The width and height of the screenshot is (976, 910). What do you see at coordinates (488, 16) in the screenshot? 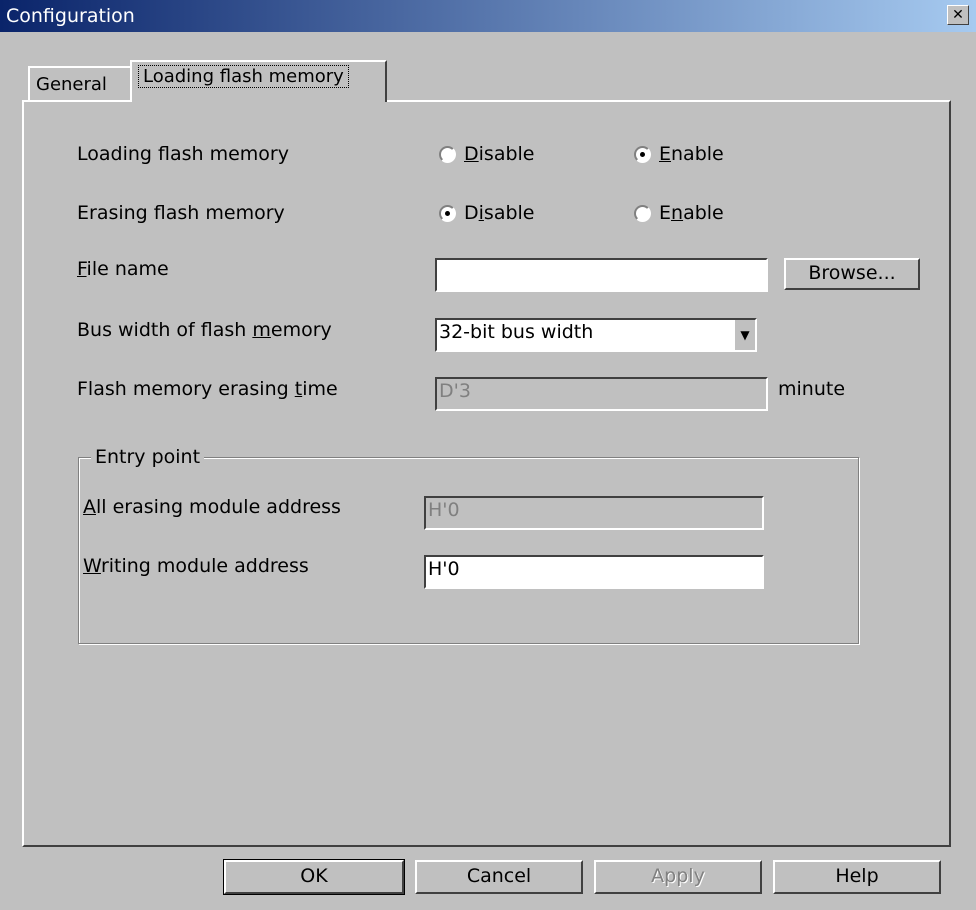
I see `title-bar: Configuration ✕` at bounding box center [488, 16].